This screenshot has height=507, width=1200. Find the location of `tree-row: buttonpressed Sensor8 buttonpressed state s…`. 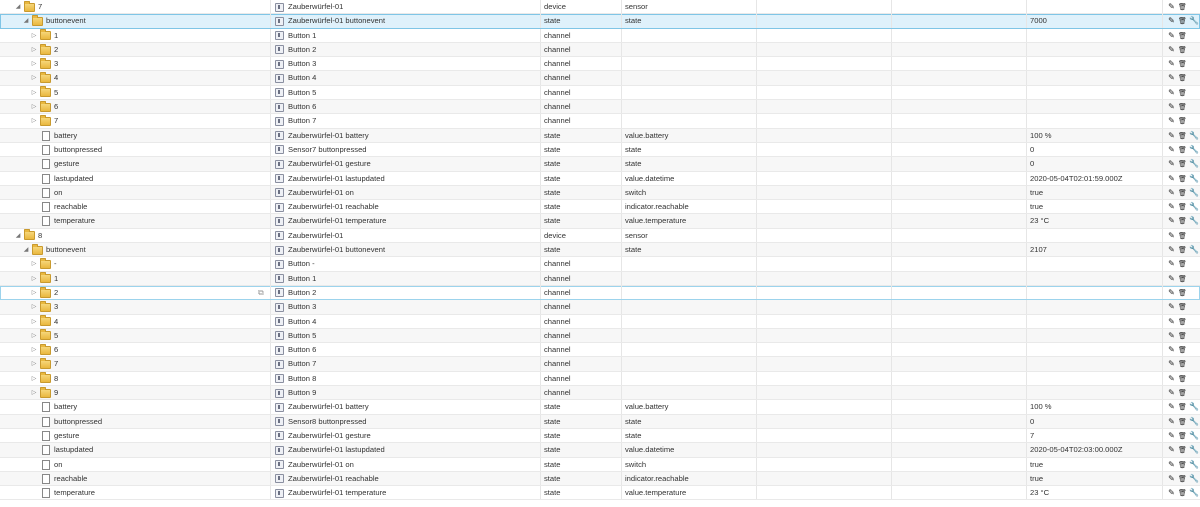

tree-row: buttonpressed Sensor8 buttonpressed state s… is located at coordinates (600, 421).